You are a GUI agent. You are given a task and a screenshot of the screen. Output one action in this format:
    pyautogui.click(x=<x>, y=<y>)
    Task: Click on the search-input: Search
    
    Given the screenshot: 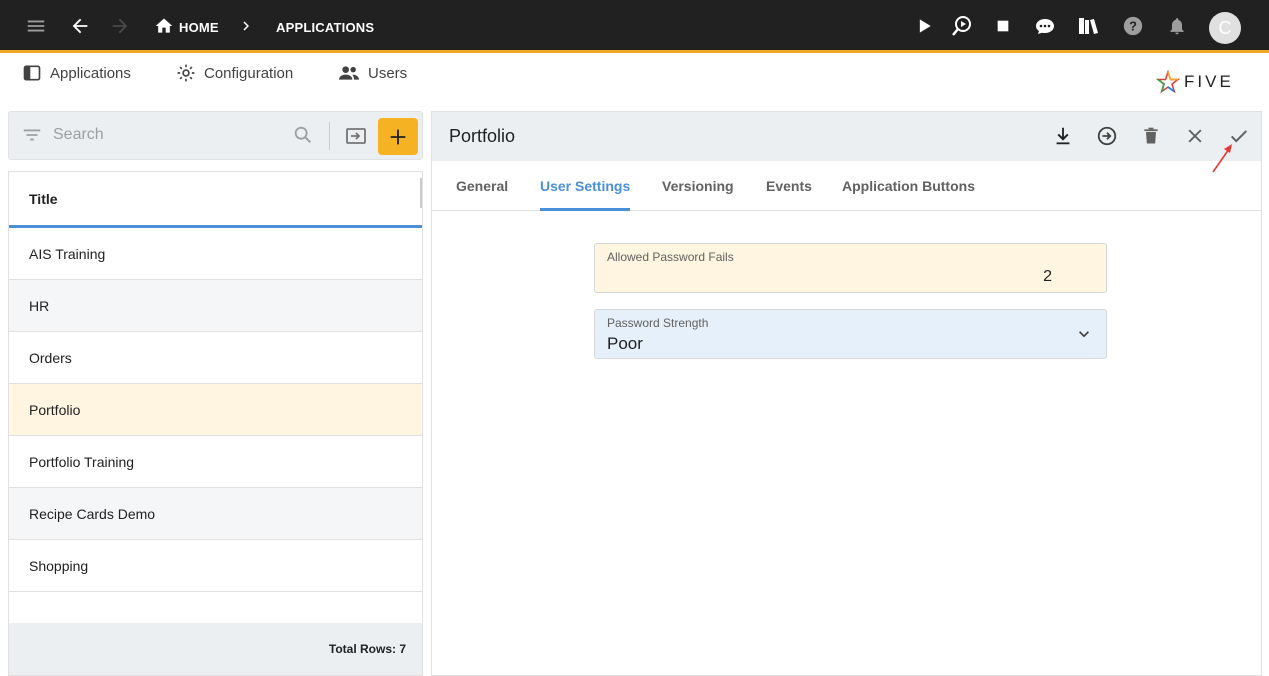 What is the action you would take?
    pyautogui.click(x=78, y=135)
    